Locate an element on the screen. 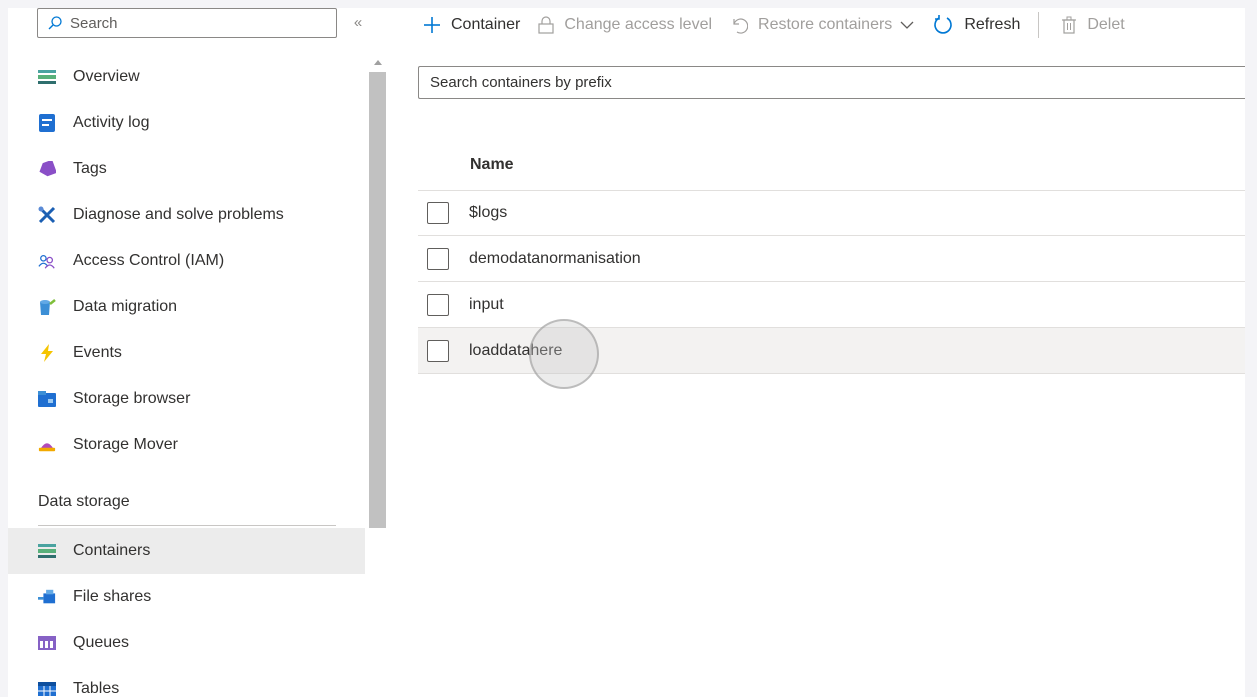 Image resolution: width=1257 pixels, height=697 pixels. sidebar-item-iam: Access Control (IAM) is located at coordinates (186, 261).